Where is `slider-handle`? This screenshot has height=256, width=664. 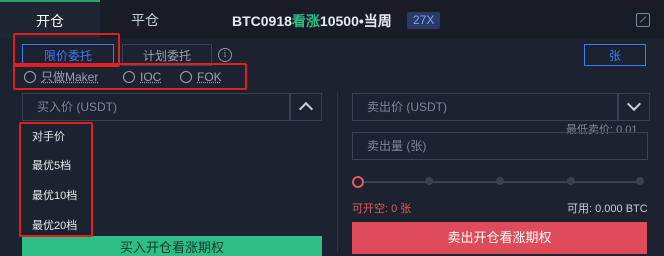
slider-handle is located at coordinates (358, 182).